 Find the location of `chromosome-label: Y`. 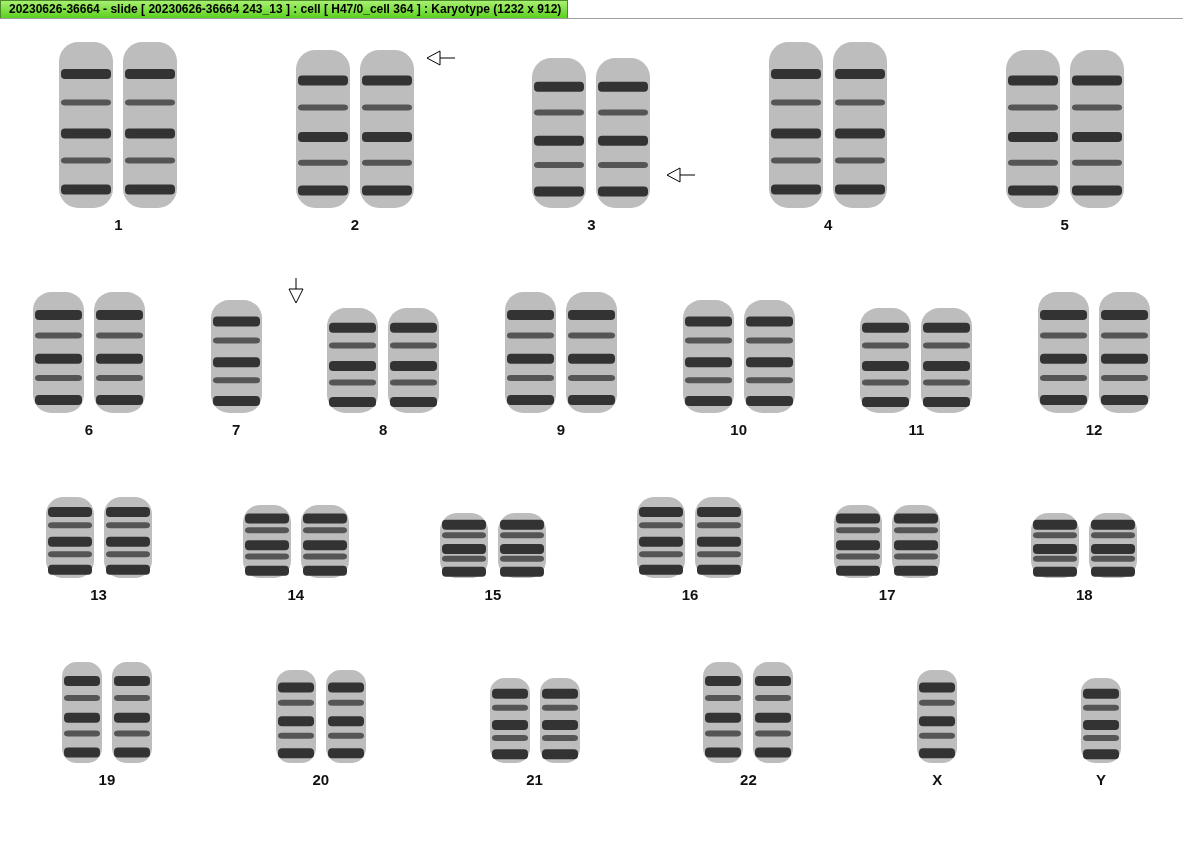

chromosome-label: Y is located at coordinates (1101, 779).